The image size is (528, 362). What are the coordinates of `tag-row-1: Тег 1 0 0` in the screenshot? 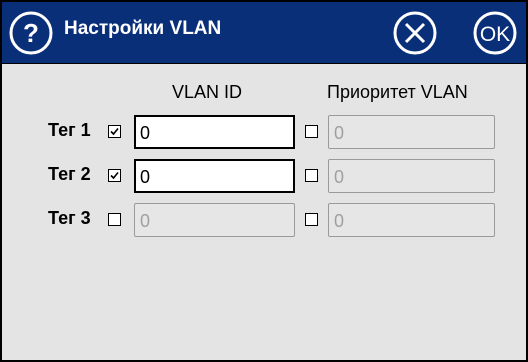 It's located at (264, 132).